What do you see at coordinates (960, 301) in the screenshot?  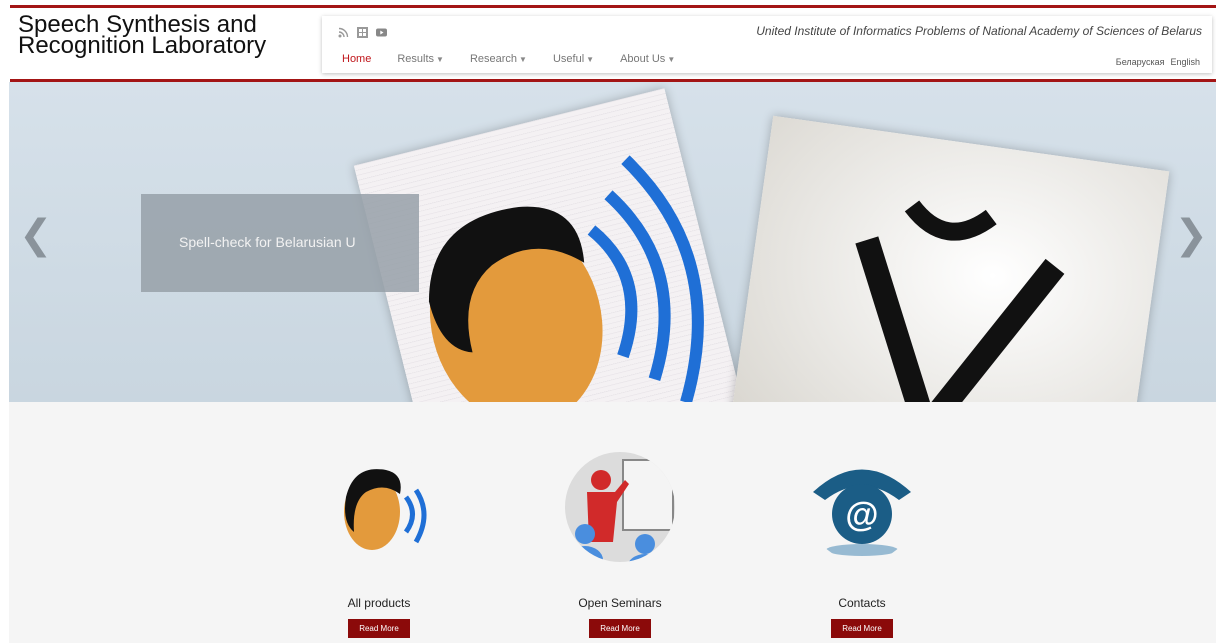 I see `letter-u-breve-illustration` at bounding box center [960, 301].